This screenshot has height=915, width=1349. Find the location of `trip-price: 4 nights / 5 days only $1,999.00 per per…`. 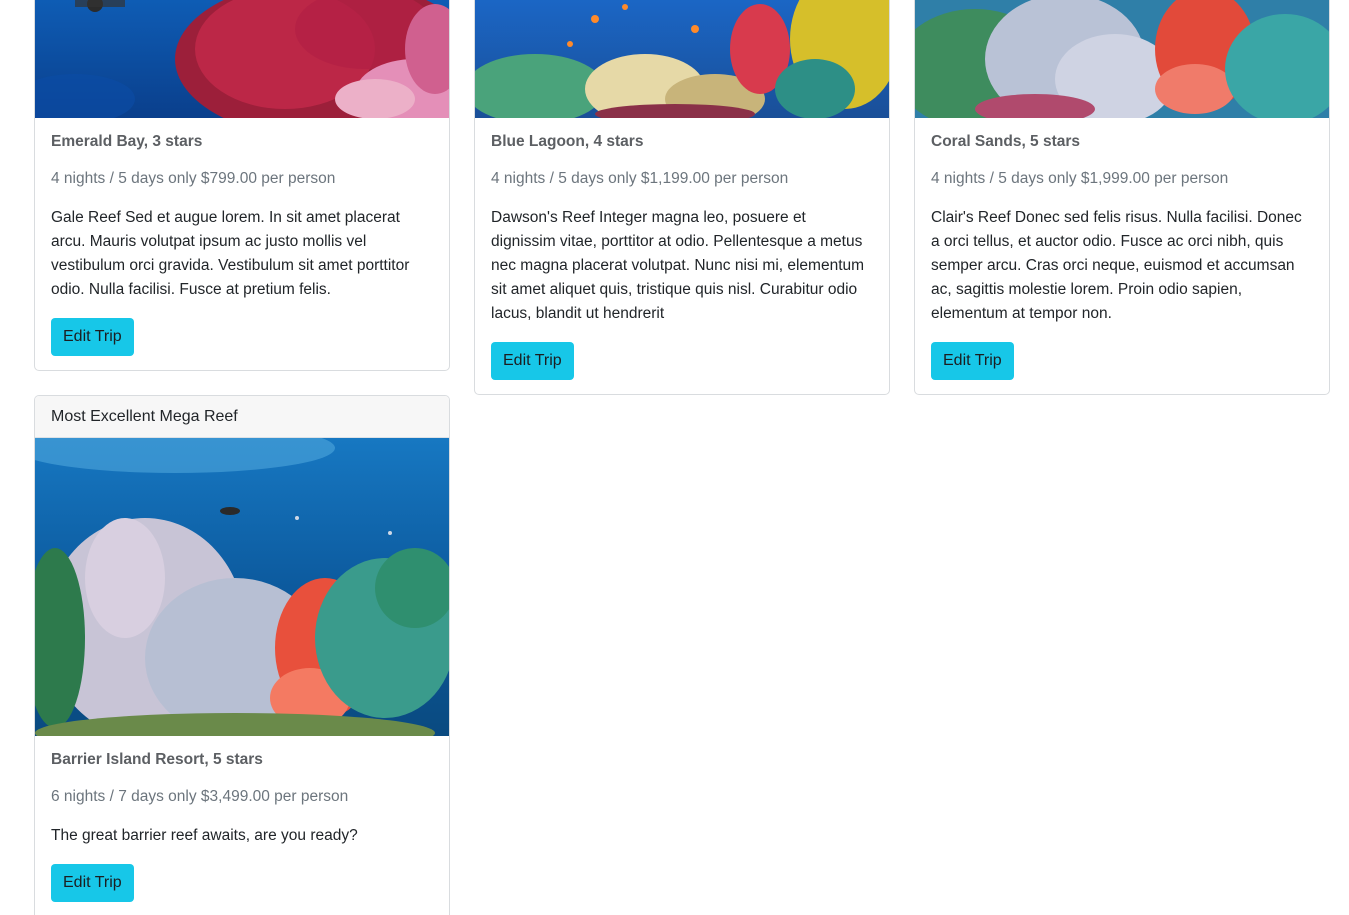

trip-price: 4 nights / 5 days only $1,999.00 per per… is located at coordinates (1080, 178).